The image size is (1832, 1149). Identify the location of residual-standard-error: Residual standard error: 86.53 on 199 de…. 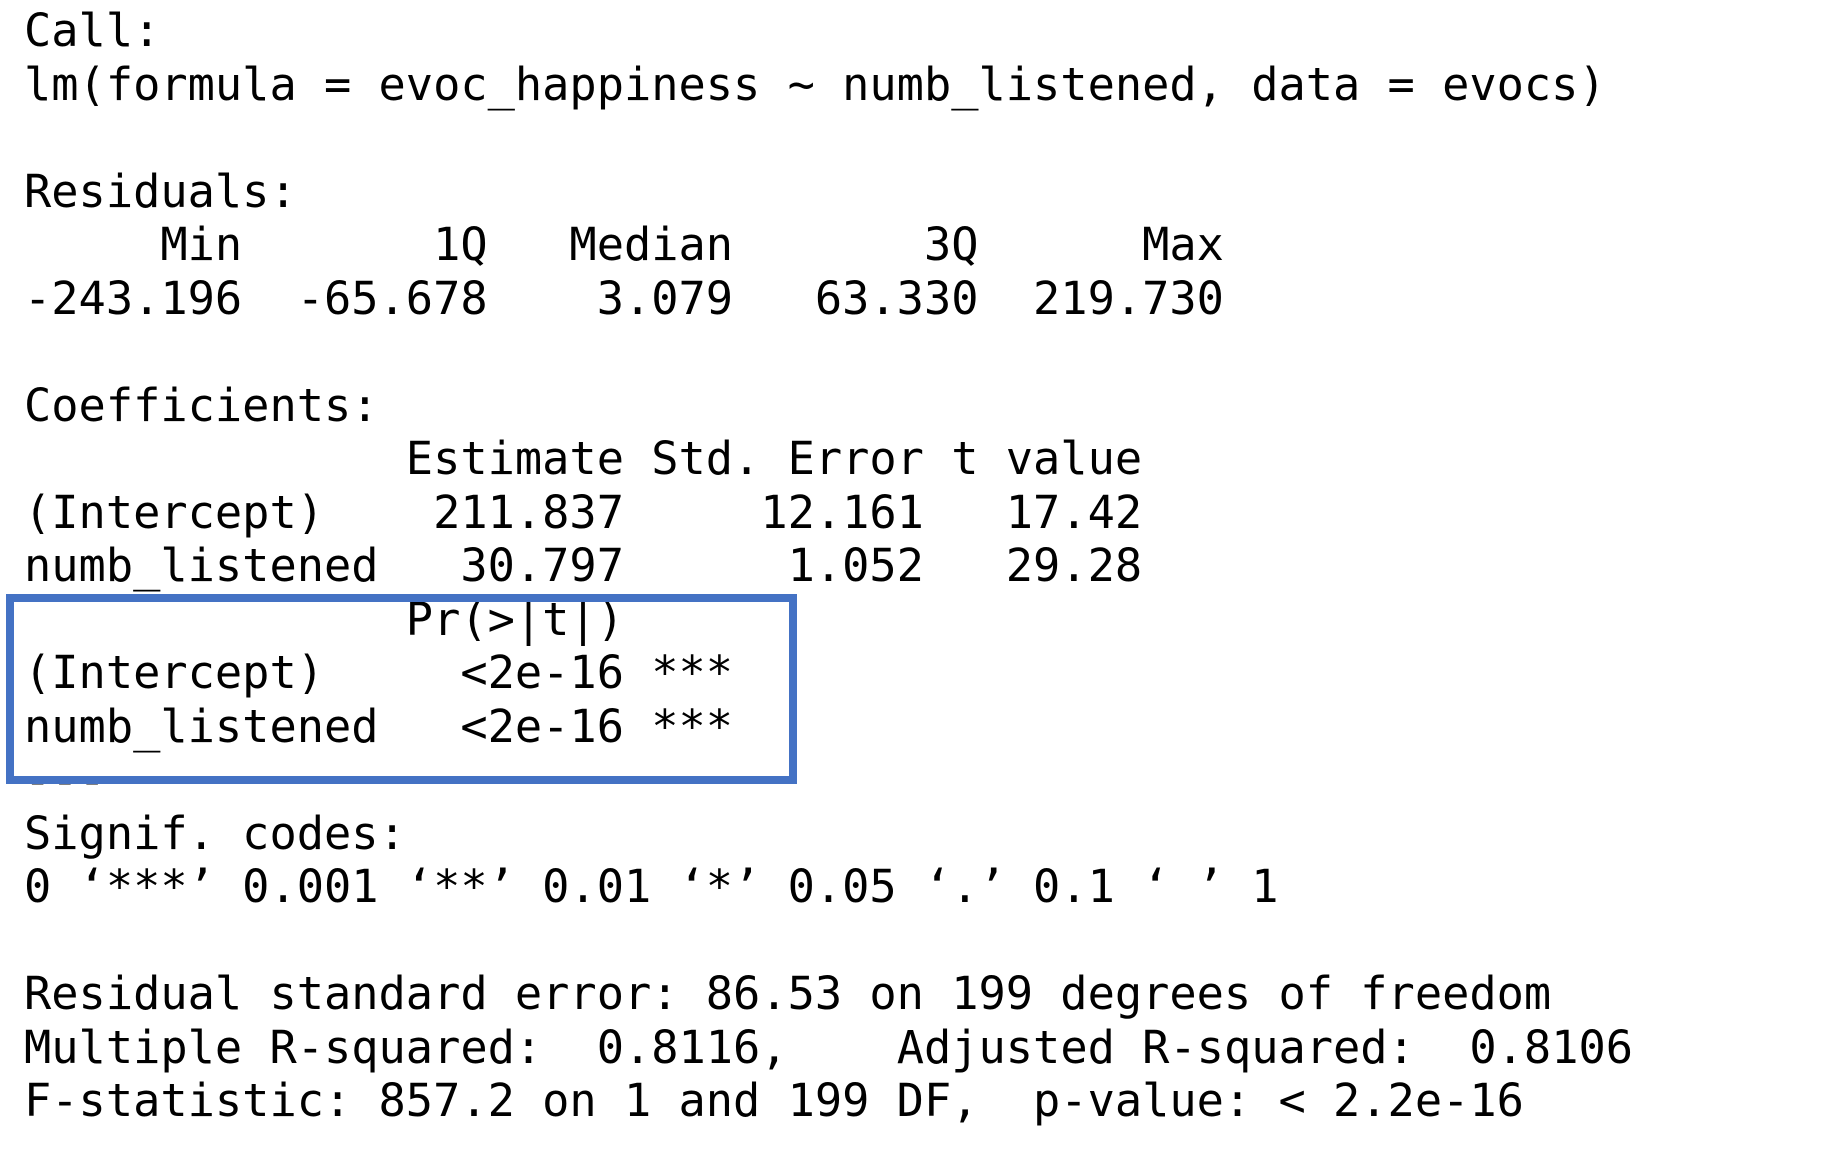
(788, 993).